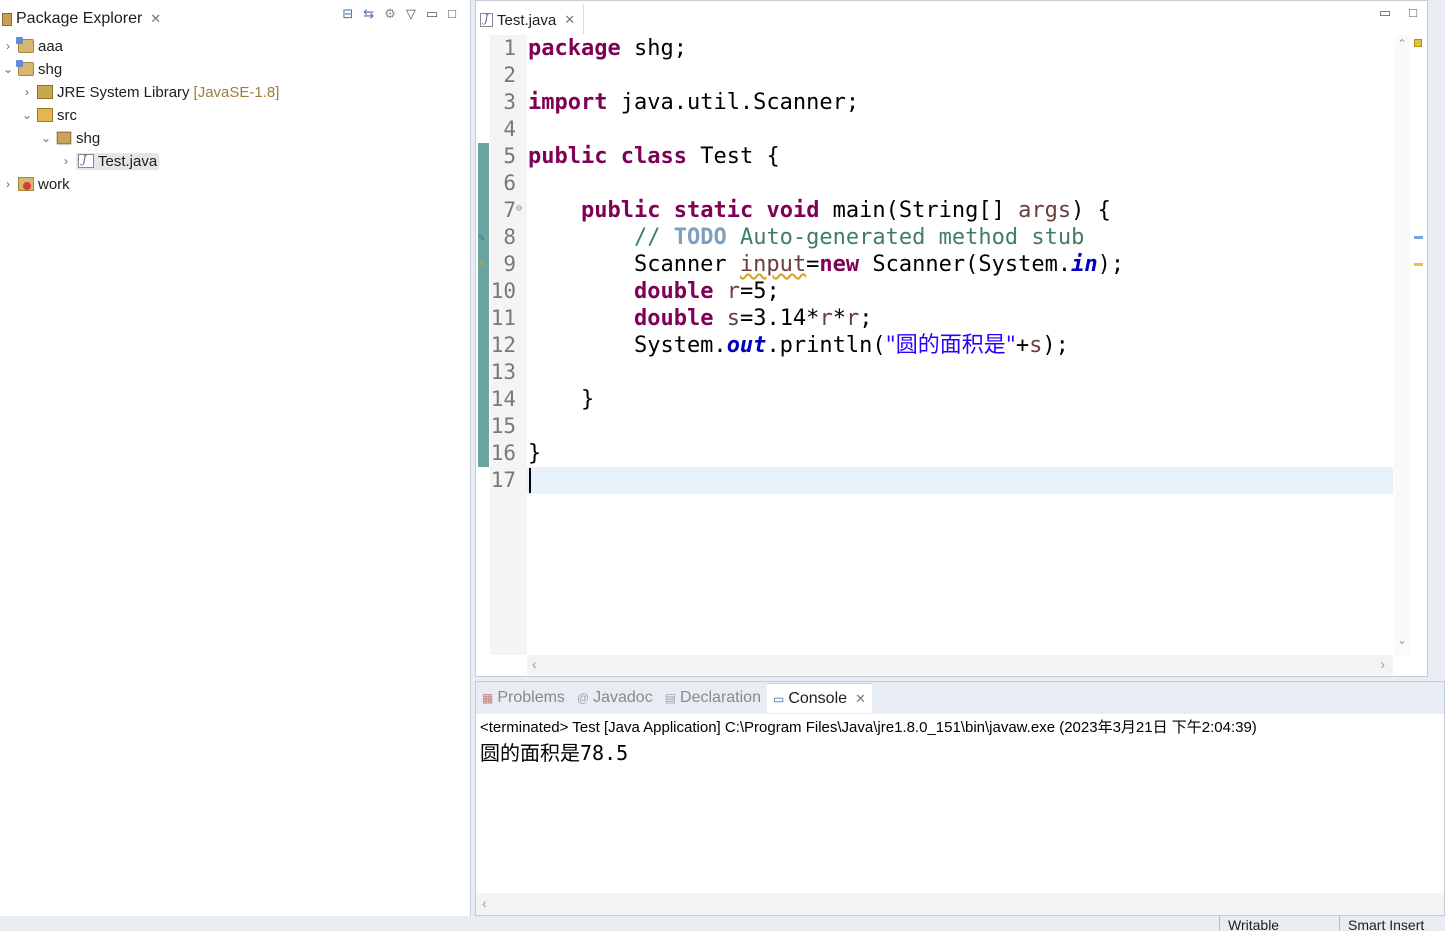 The image size is (1445, 931). I want to click on problems-icon: ▦, so click(488, 698).